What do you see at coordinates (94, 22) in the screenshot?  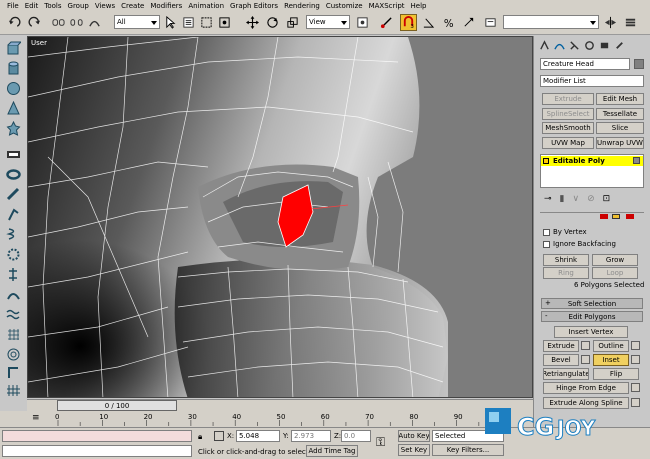 I see `bind-space-warp-icon` at bounding box center [94, 22].